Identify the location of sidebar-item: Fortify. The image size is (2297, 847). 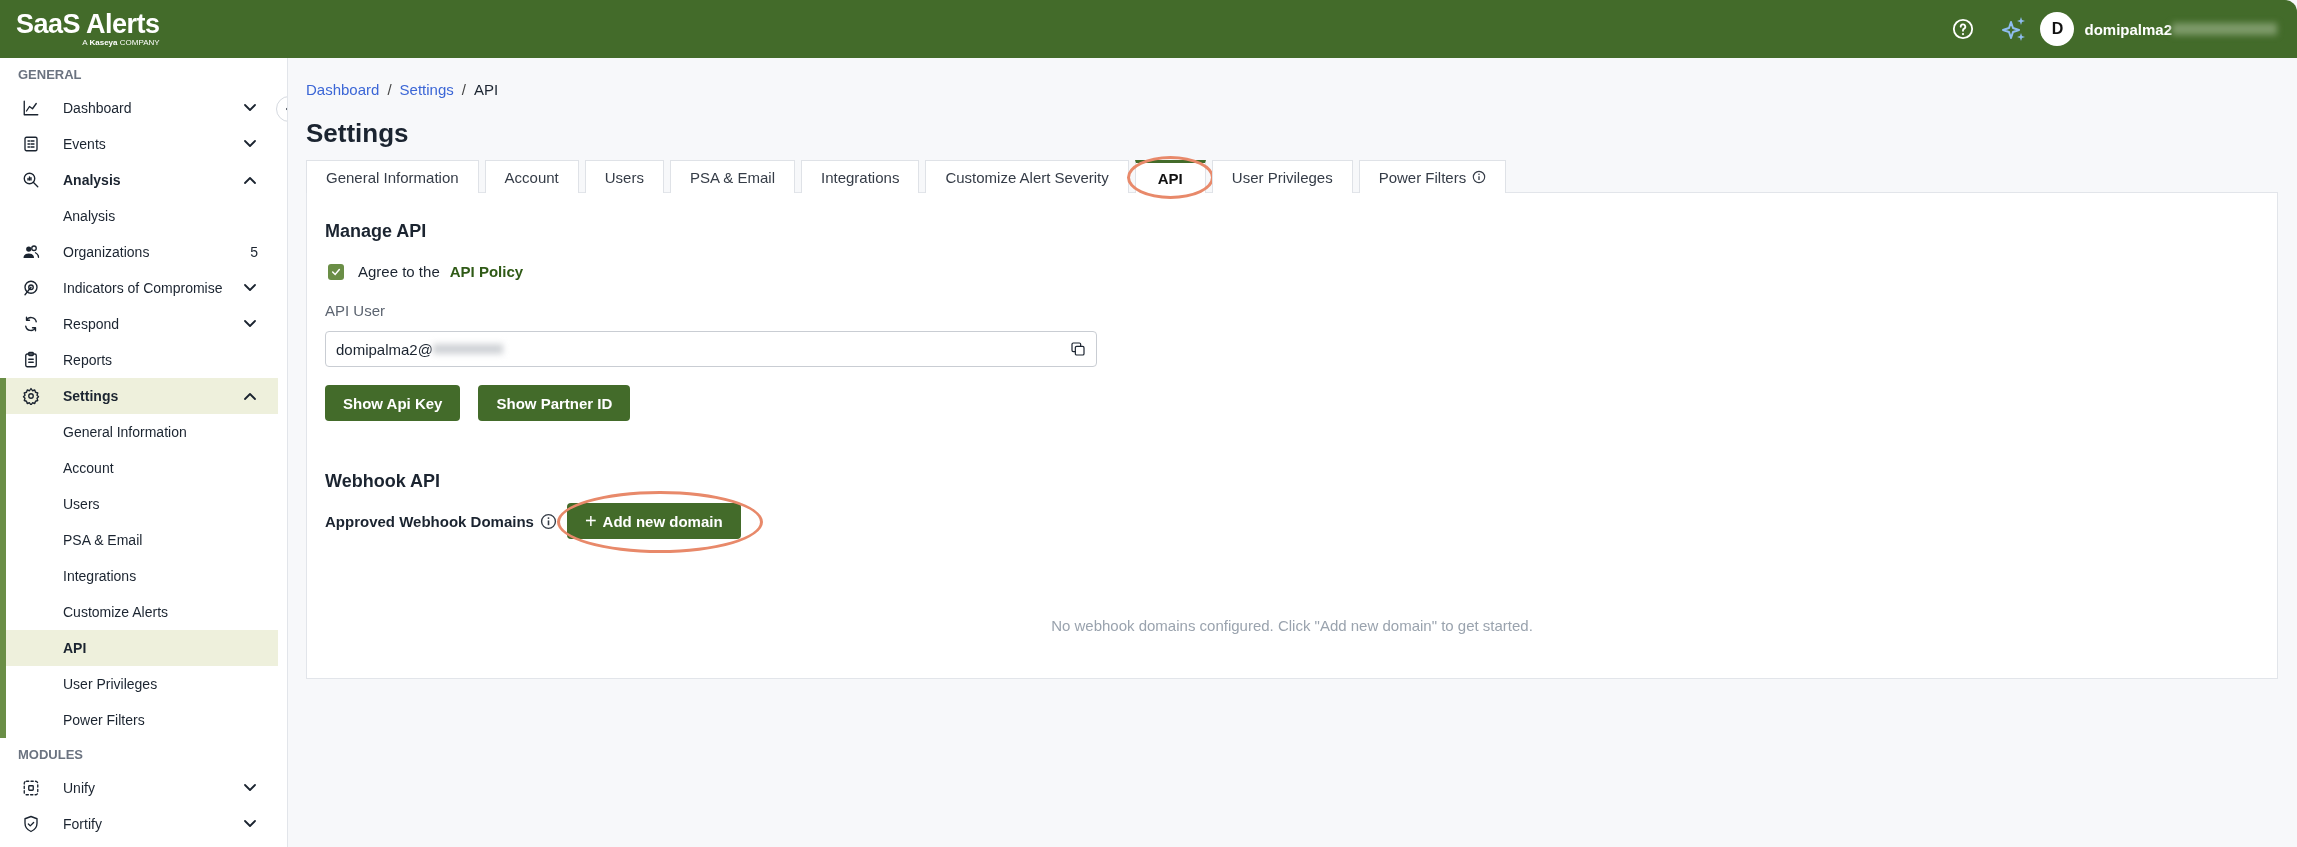
(139, 824).